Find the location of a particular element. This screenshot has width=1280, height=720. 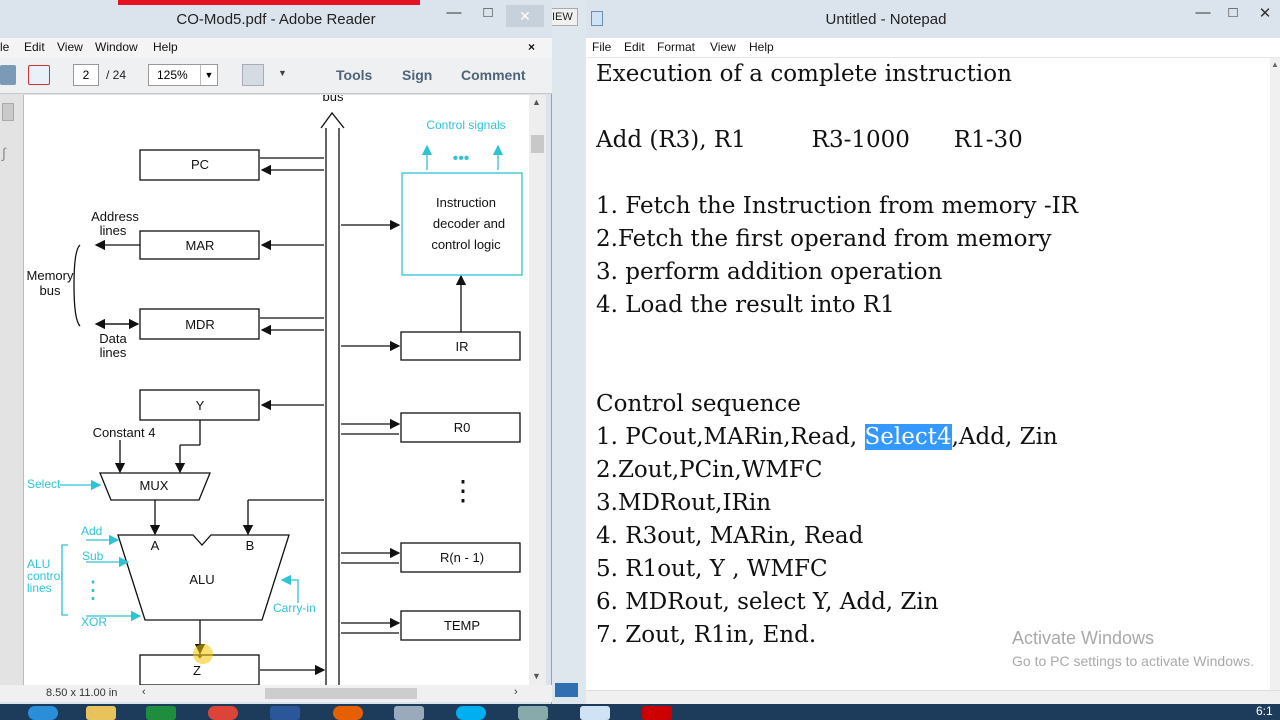

background-window-tab: IEW is located at coordinates (563, 17).